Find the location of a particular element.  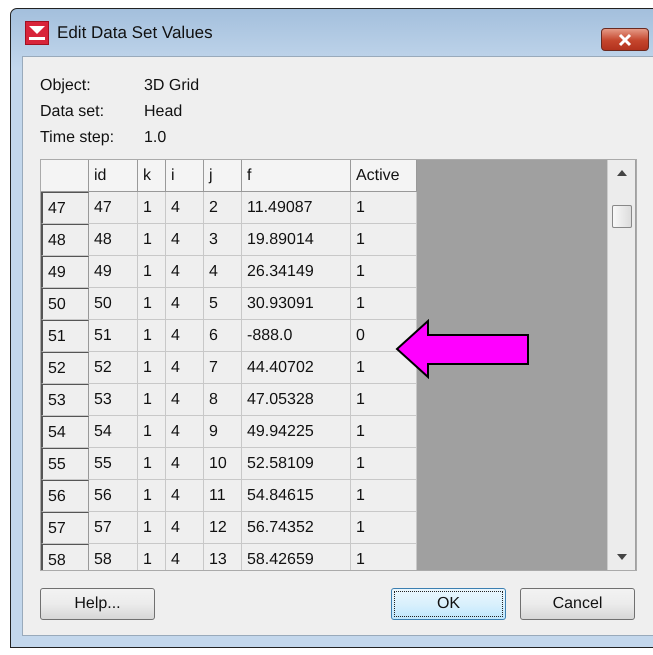

row-header: 53 is located at coordinates (65, 400).